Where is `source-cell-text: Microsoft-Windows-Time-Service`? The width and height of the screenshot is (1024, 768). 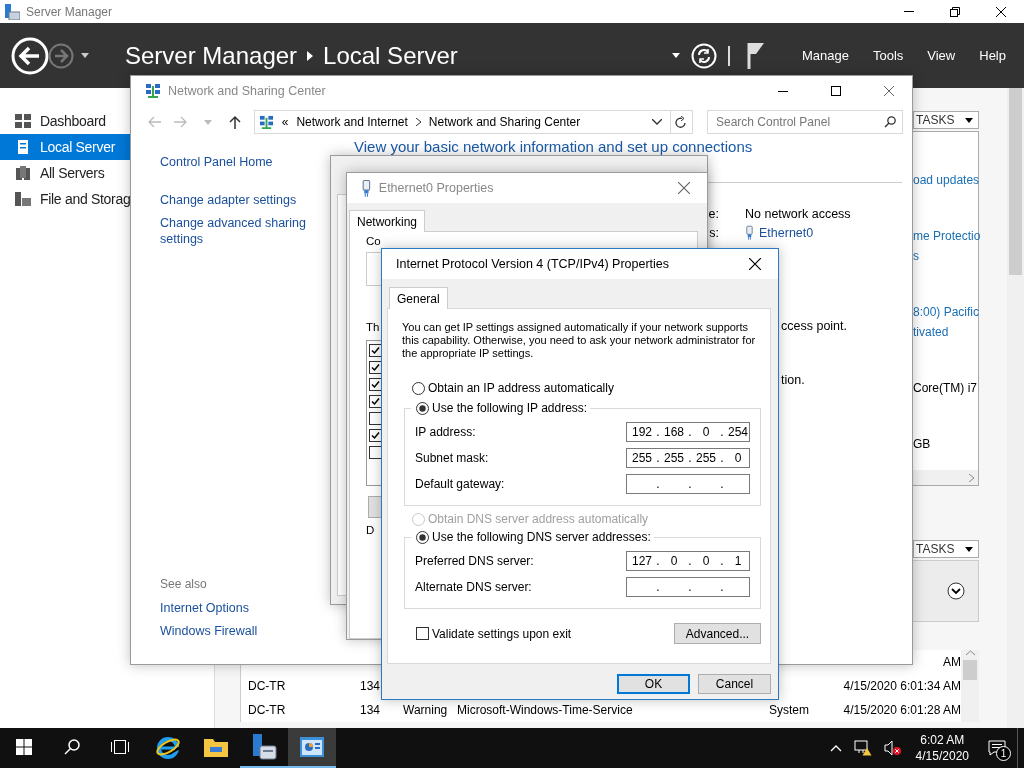
source-cell-text: Microsoft-Windows-Time-Service is located at coordinates (545, 710).